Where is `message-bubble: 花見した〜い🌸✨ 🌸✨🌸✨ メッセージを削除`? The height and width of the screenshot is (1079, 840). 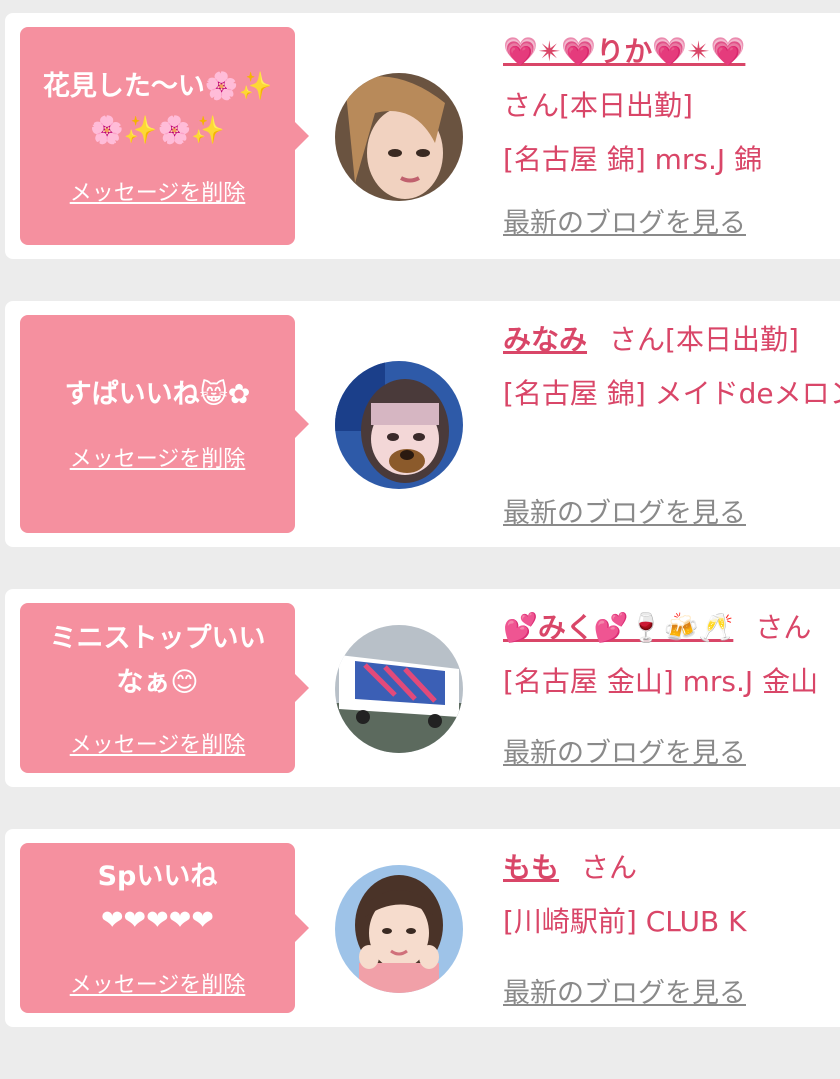
message-bubble: 花見した〜い🌸✨ 🌸✨🌸✨ メッセージを削除 is located at coordinates (164, 136).